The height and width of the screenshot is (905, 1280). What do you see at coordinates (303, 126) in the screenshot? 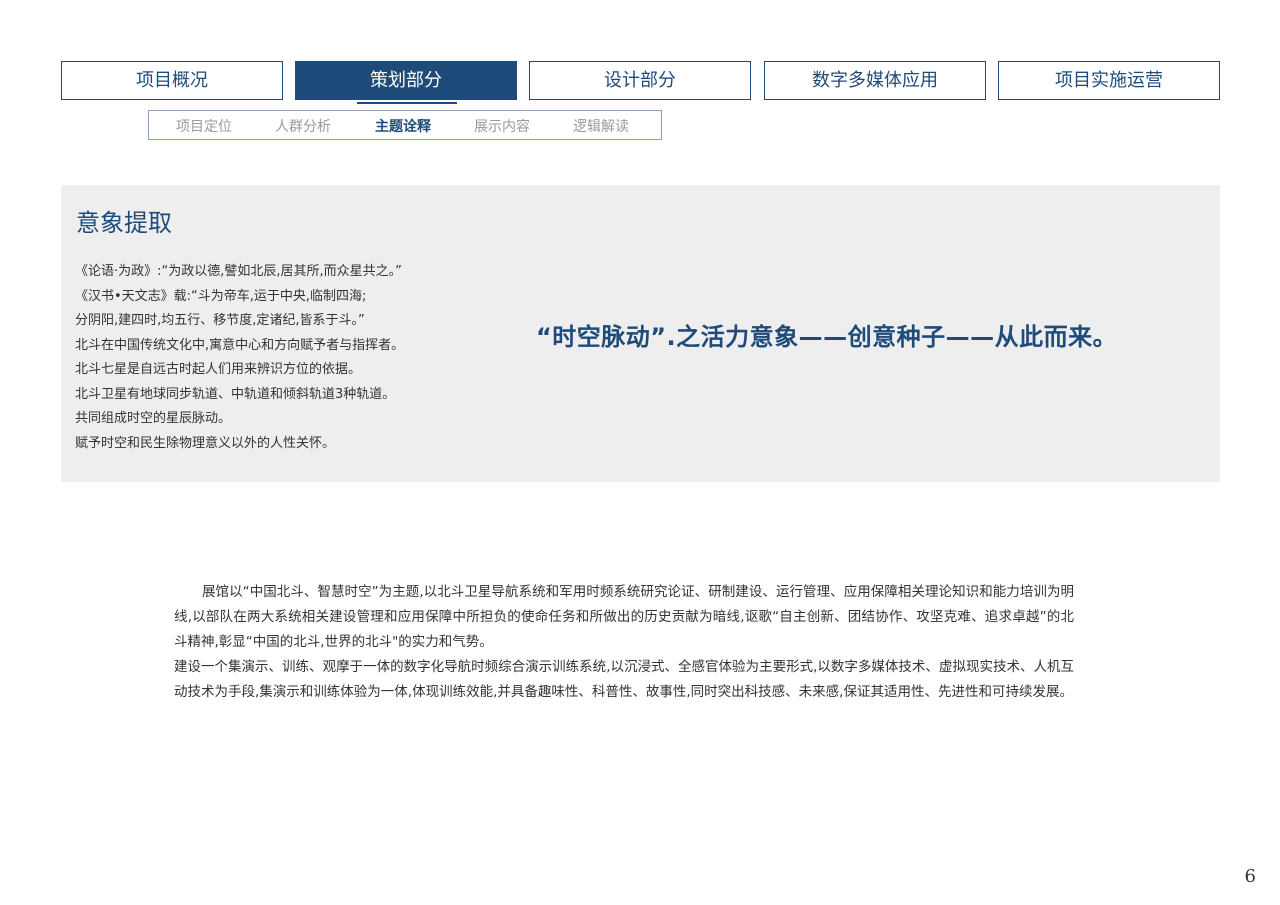
I see `subtab-audience-analysis: 人群分析` at bounding box center [303, 126].